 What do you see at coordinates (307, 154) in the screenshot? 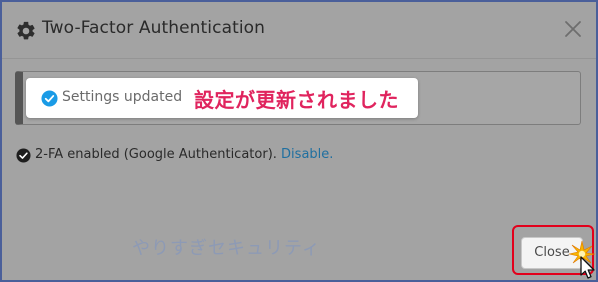
I see `disable-link: Disable.` at bounding box center [307, 154].